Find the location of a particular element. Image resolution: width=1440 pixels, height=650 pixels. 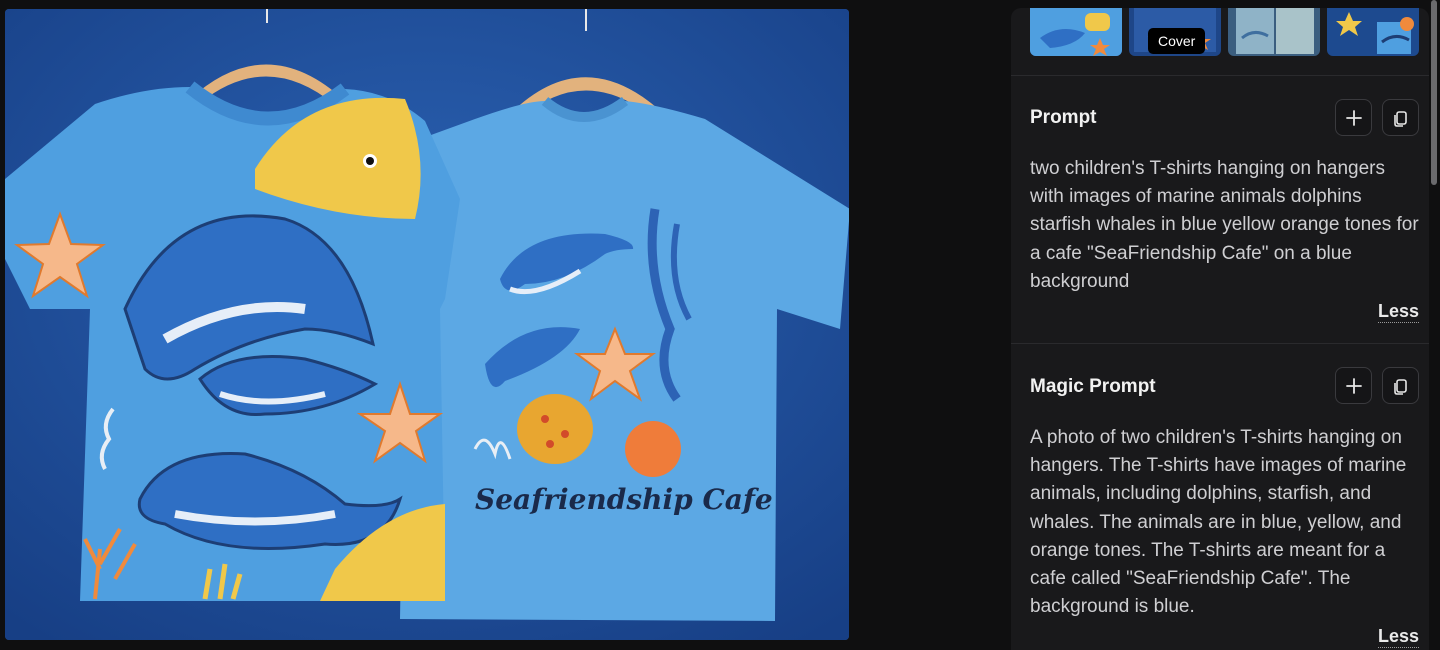

thumbnail-4-image is located at coordinates (1373, 32).